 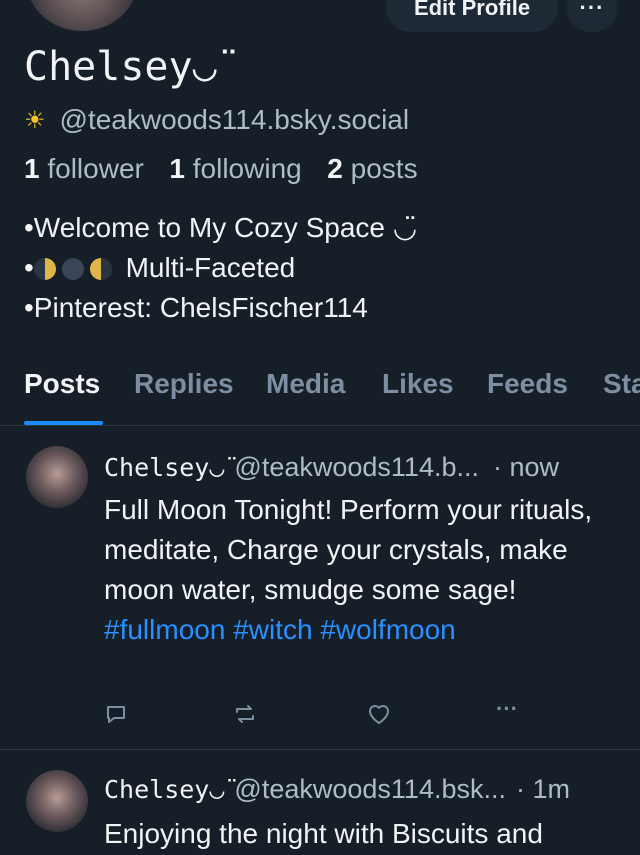 What do you see at coordinates (384, 168) in the screenshot?
I see `posts-label: posts` at bounding box center [384, 168].